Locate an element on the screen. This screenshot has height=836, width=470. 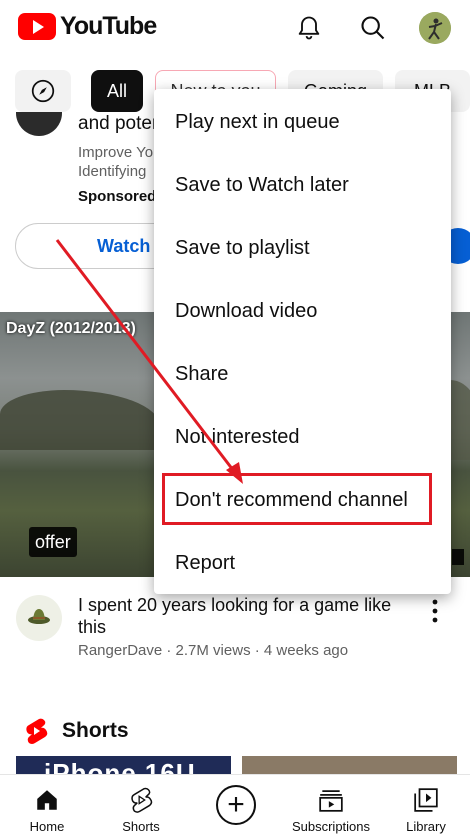
logo-text: YouTube is located at coordinates (108, 26).